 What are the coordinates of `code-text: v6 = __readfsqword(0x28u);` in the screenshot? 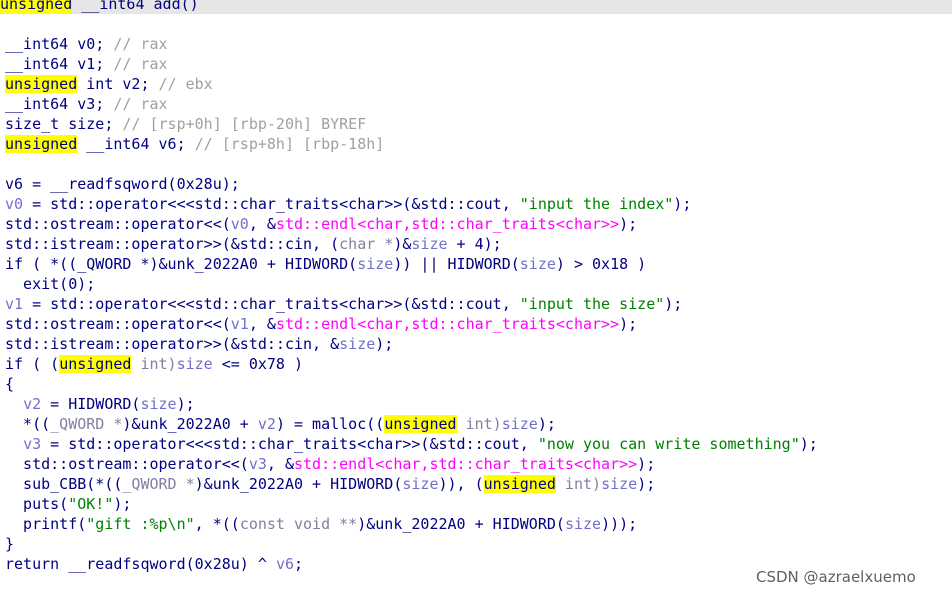 It's located at (122, 184).